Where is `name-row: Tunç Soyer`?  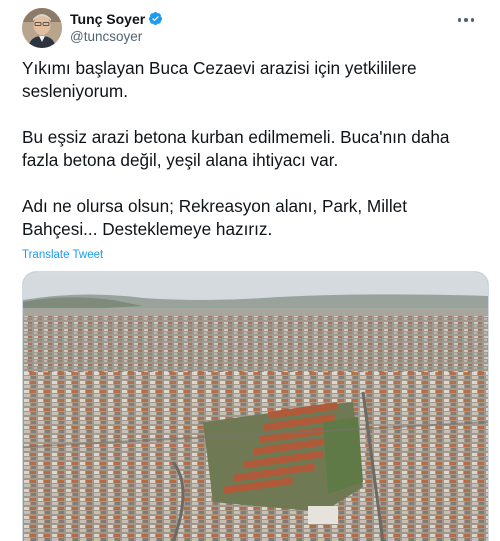
name-row: Tunç Soyer is located at coordinates (116, 18).